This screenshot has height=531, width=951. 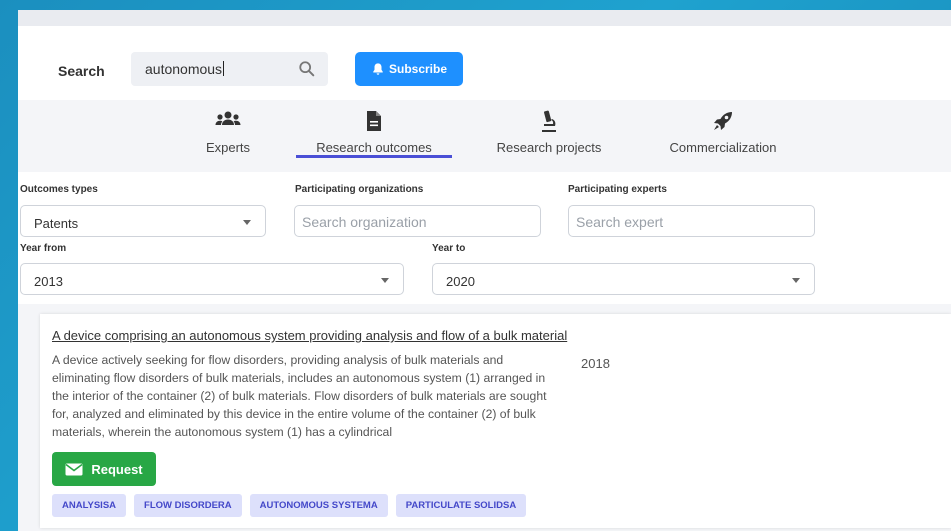 What do you see at coordinates (378, 69) in the screenshot?
I see `bell-icon` at bounding box center [378, 69].